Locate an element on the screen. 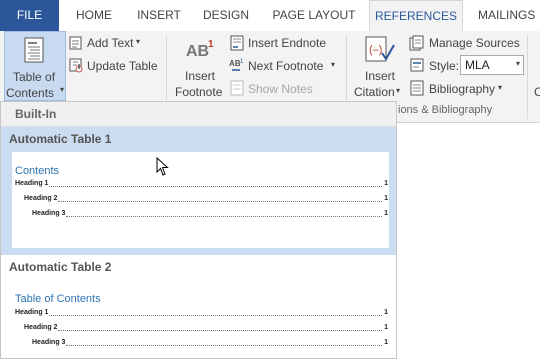  tab-file: FILE is located at coordinates (29, 15).